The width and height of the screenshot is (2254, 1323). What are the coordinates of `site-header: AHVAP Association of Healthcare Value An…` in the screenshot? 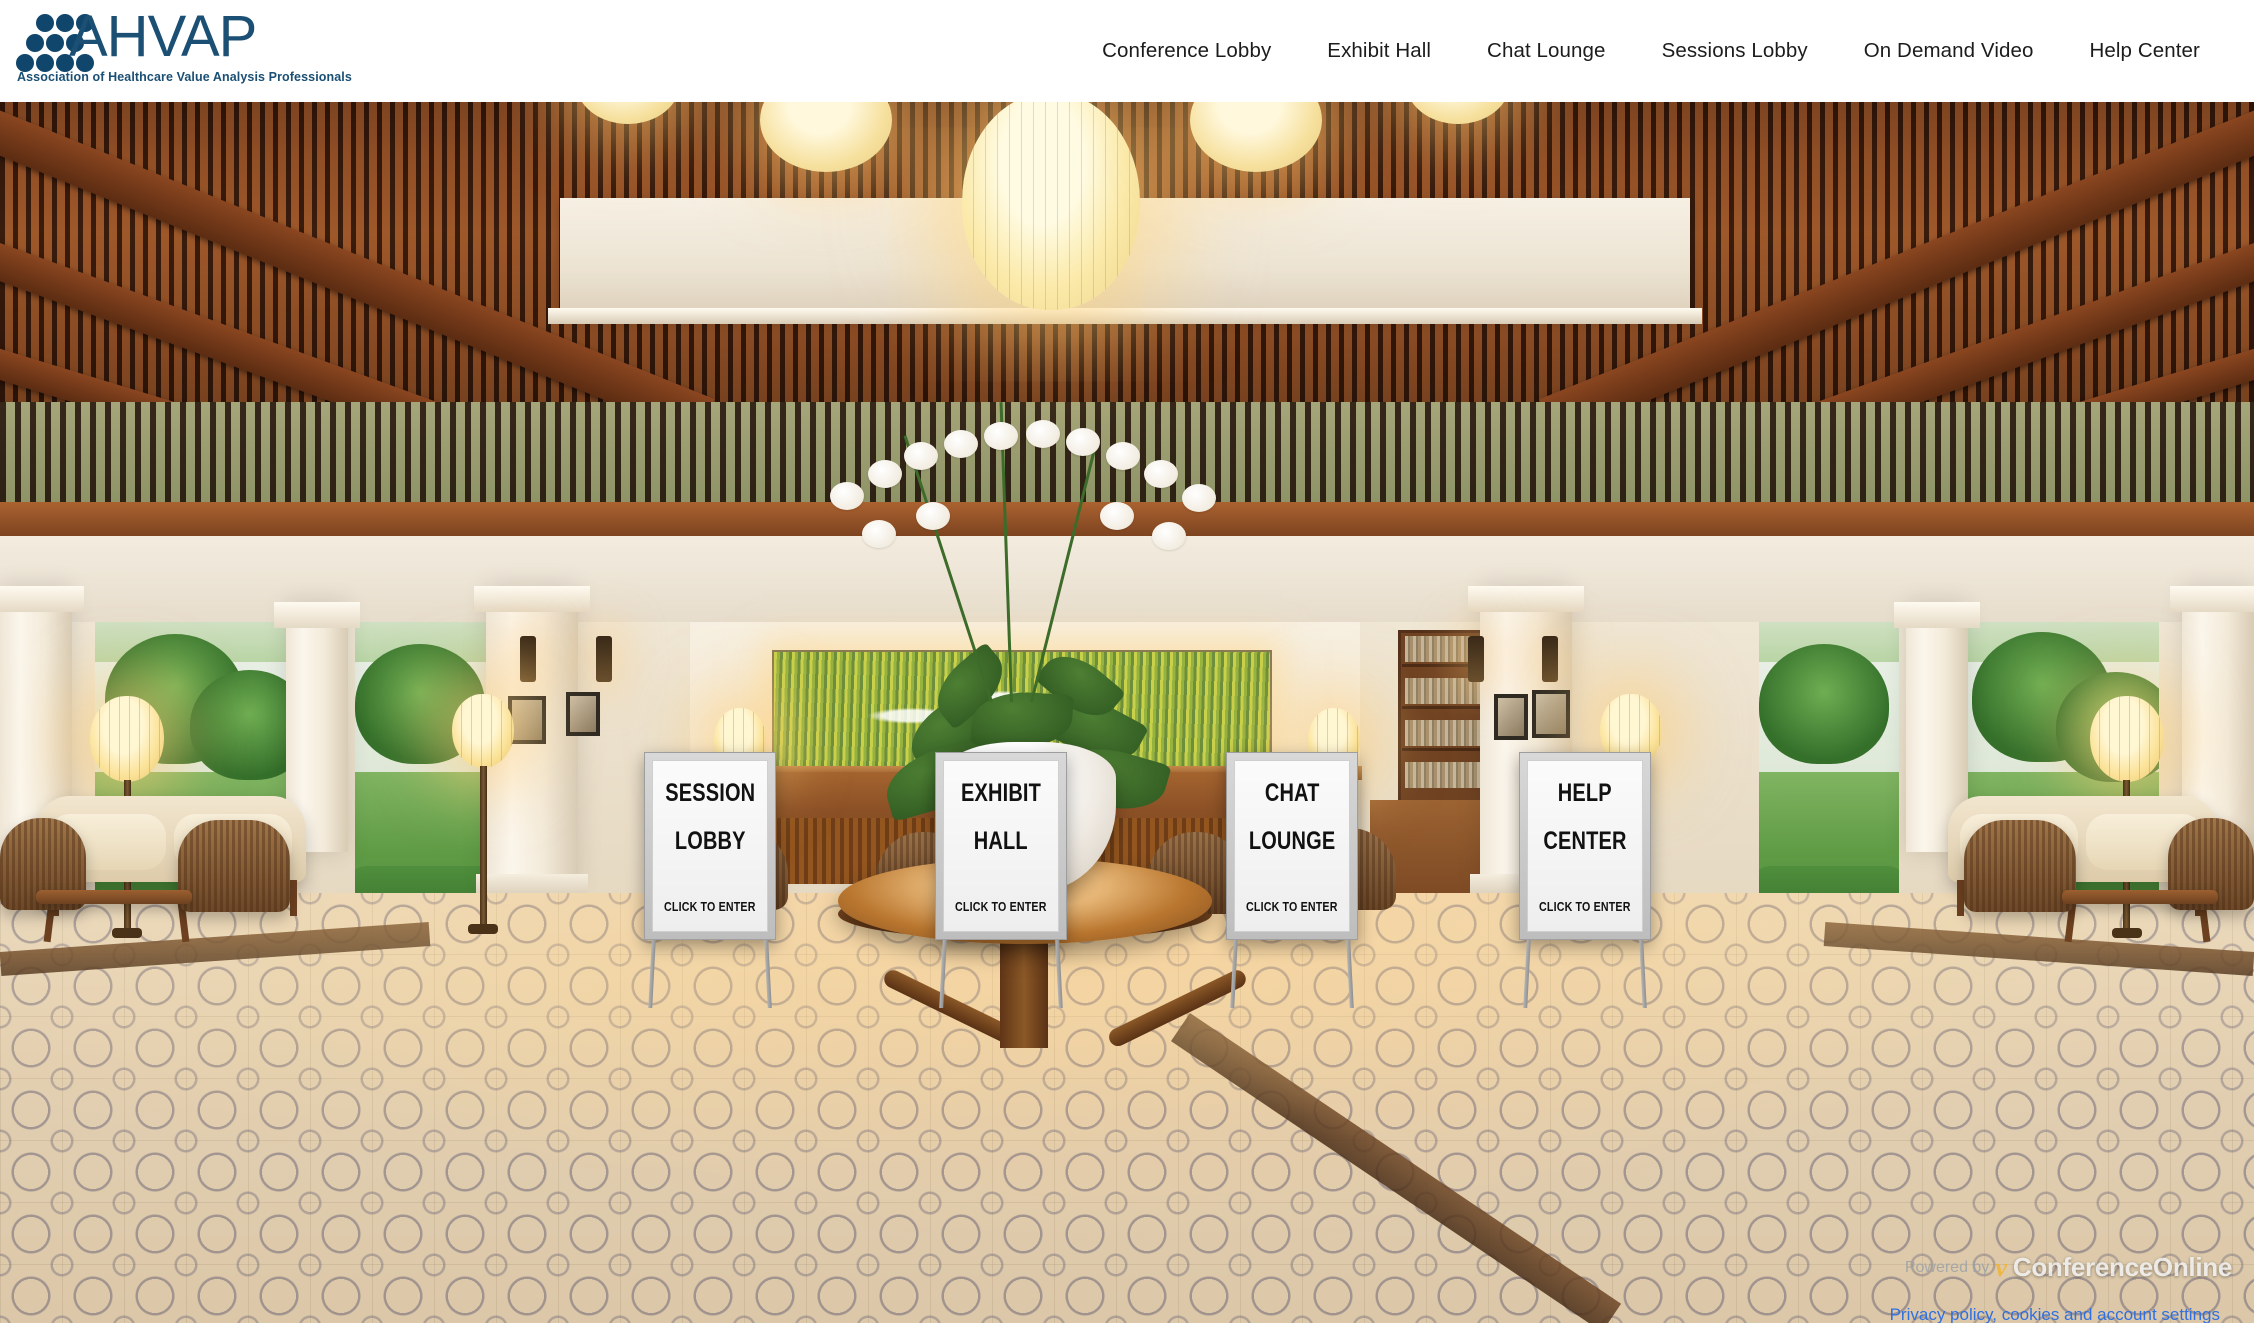 It's located at (1127, 51).